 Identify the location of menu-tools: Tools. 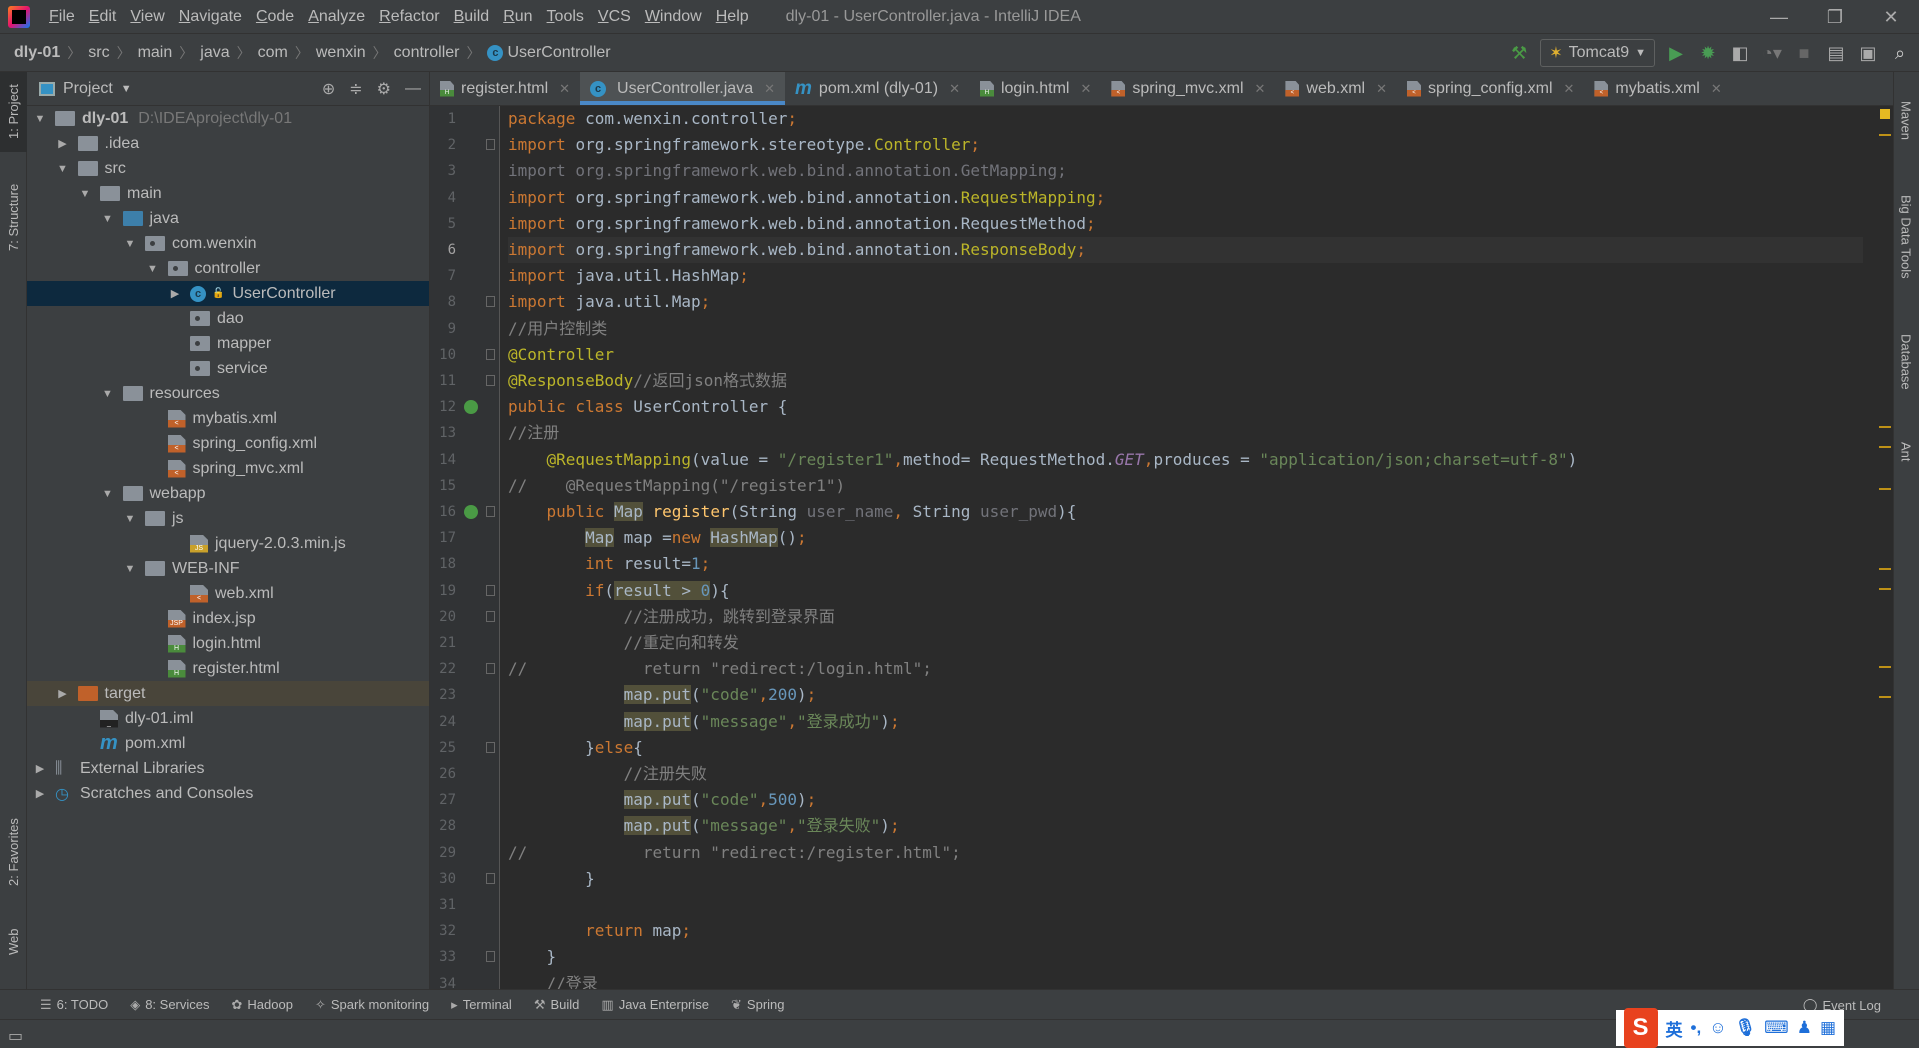
(565, 17).